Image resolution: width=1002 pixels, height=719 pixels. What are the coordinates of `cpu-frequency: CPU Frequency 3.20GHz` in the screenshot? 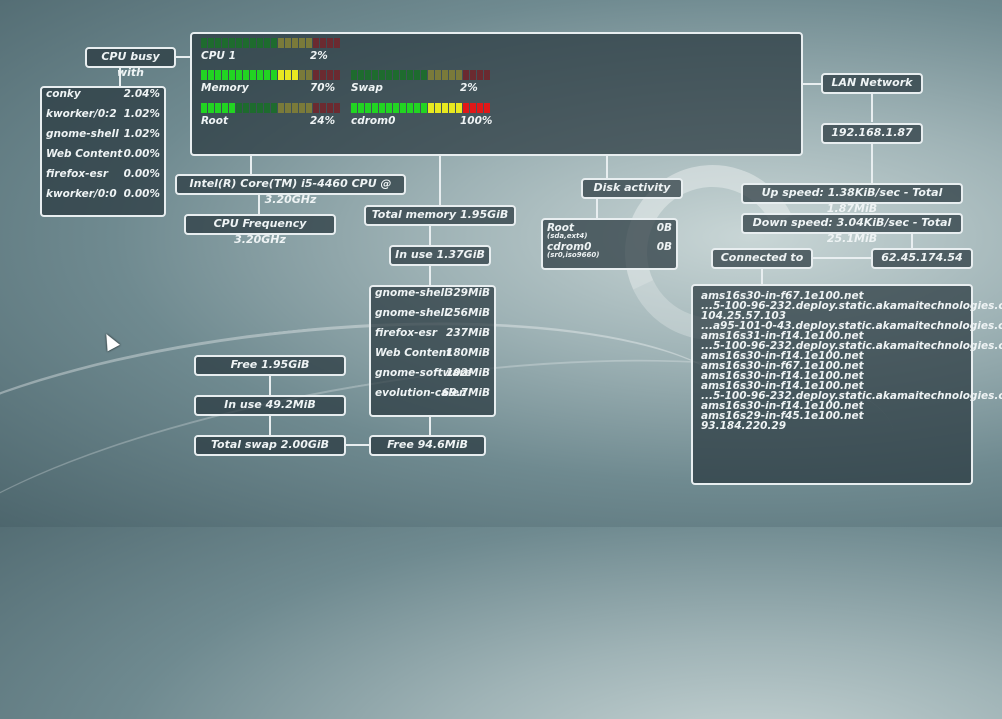 It's located at (260, 230).